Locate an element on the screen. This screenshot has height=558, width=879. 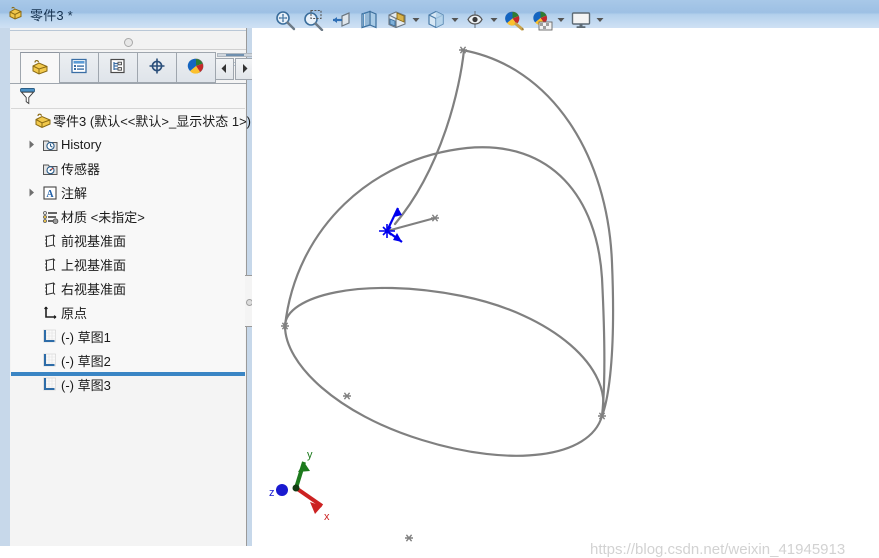
tab-scroll-left-button is located at coordinates (224, 69).